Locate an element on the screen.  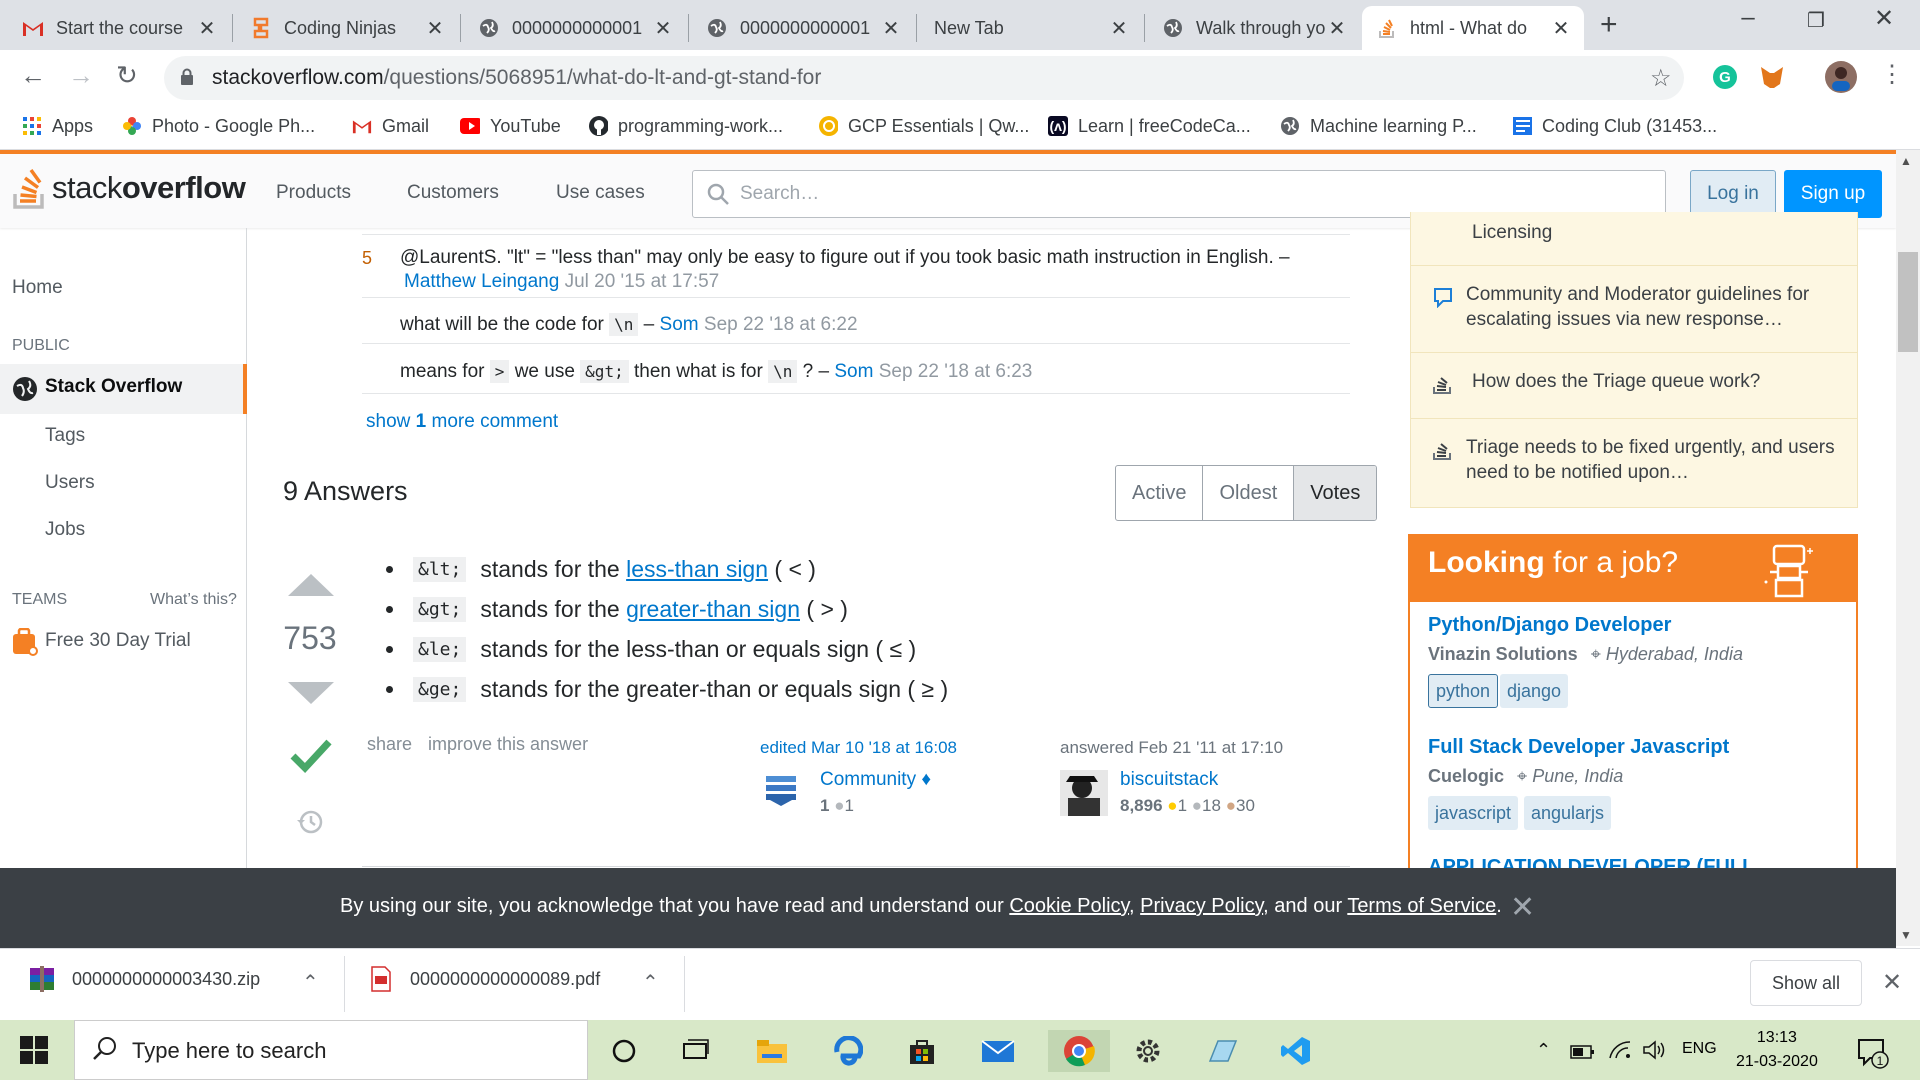
scroll-up-icon: ▲ is located at coordinates (1906, 161).